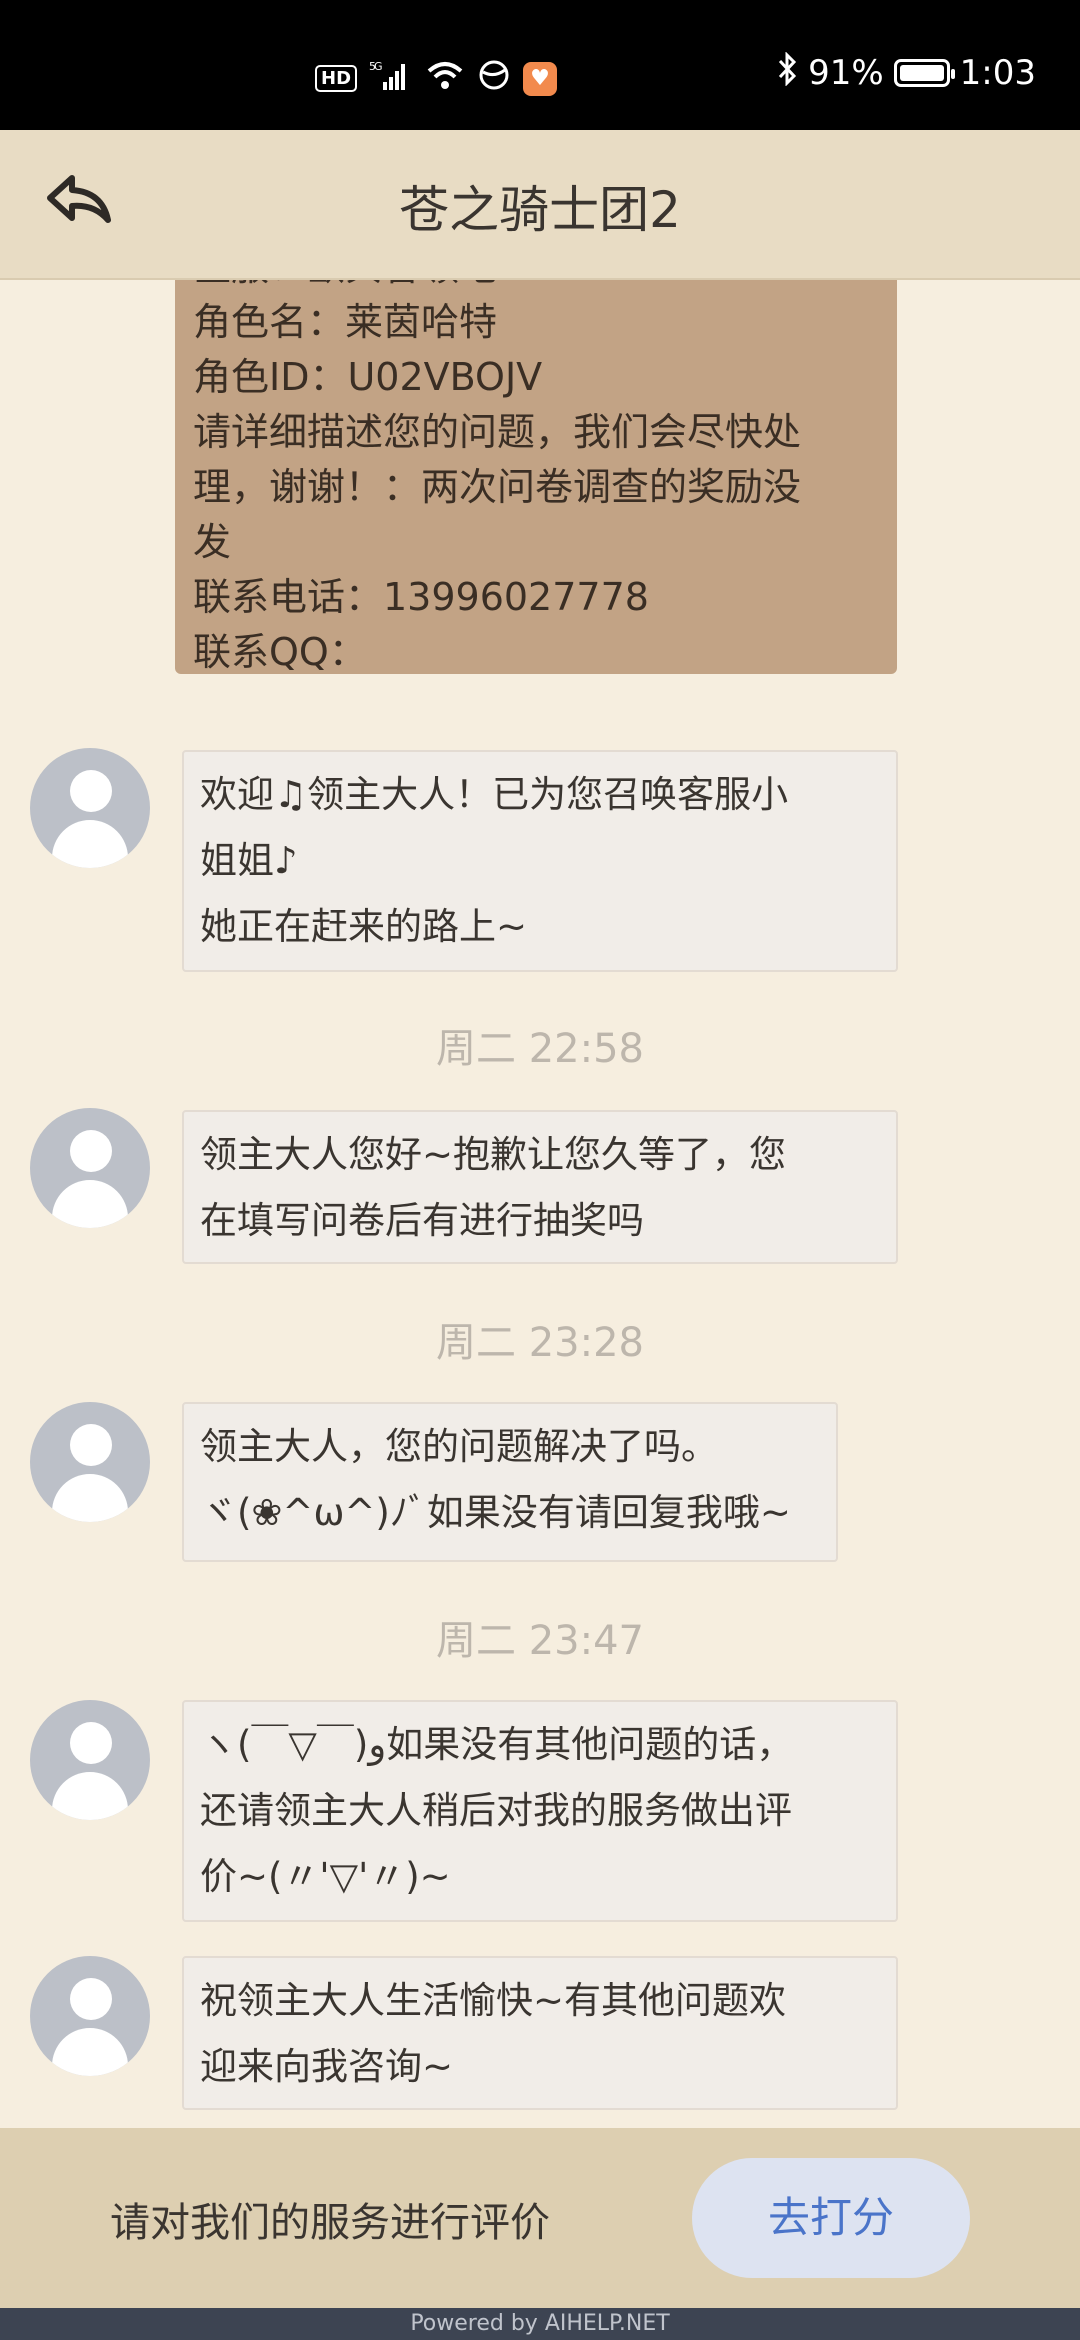  I want to click on message-line: 她正在赶来的路上~, so click(364, 926).